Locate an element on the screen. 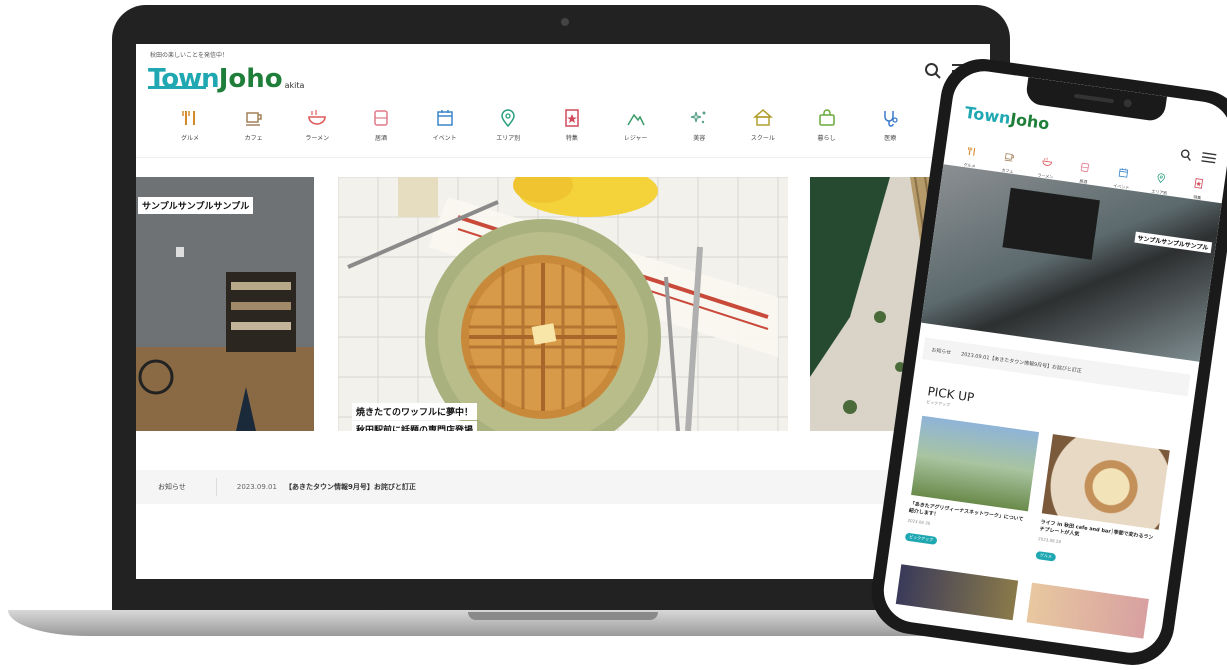 This screenshot has width=1227, height=670. pickup-card-2-tag: グルメ is located at coordinates (1045, 556).